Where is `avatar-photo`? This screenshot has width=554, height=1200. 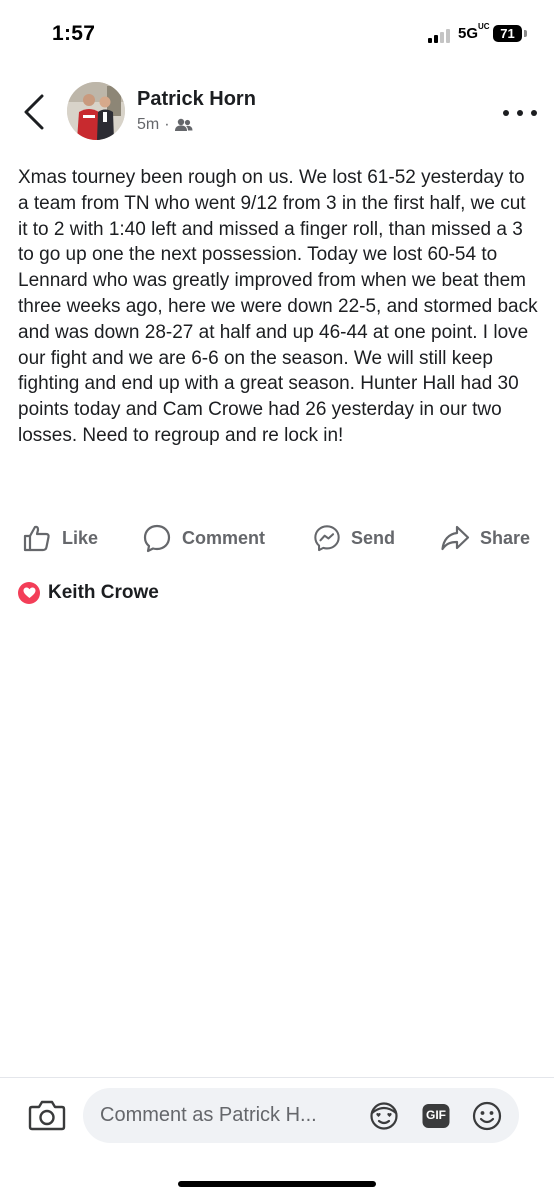 avatar-photo is located at coordinates (96, 111).